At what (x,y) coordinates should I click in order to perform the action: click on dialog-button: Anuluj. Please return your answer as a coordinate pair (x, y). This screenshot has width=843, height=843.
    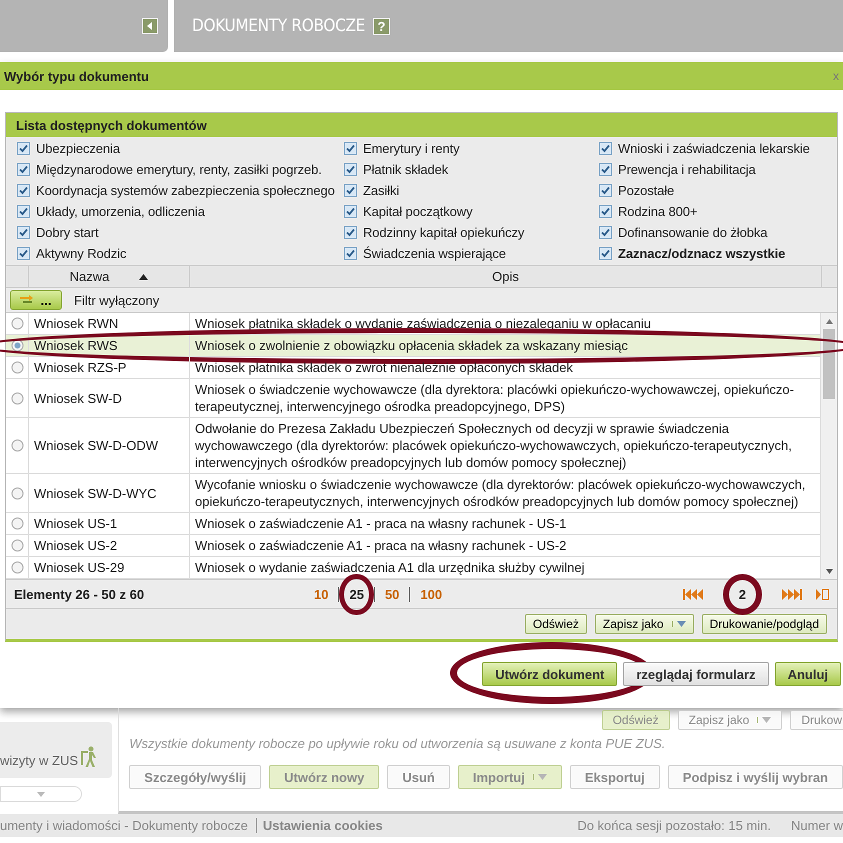
    Looking at the image, I should click on (807, 674).